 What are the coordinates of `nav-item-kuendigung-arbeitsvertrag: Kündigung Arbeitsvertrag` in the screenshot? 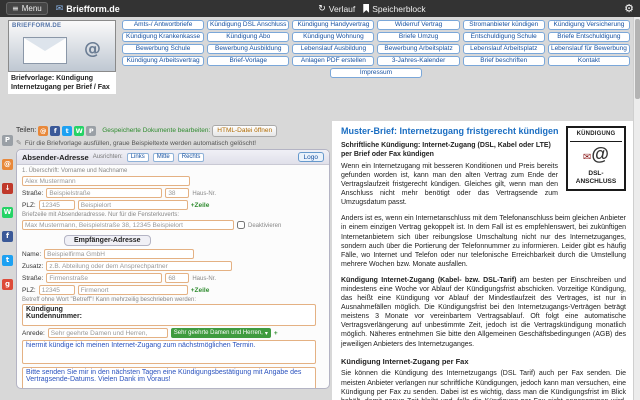 It's located at (163, 61).